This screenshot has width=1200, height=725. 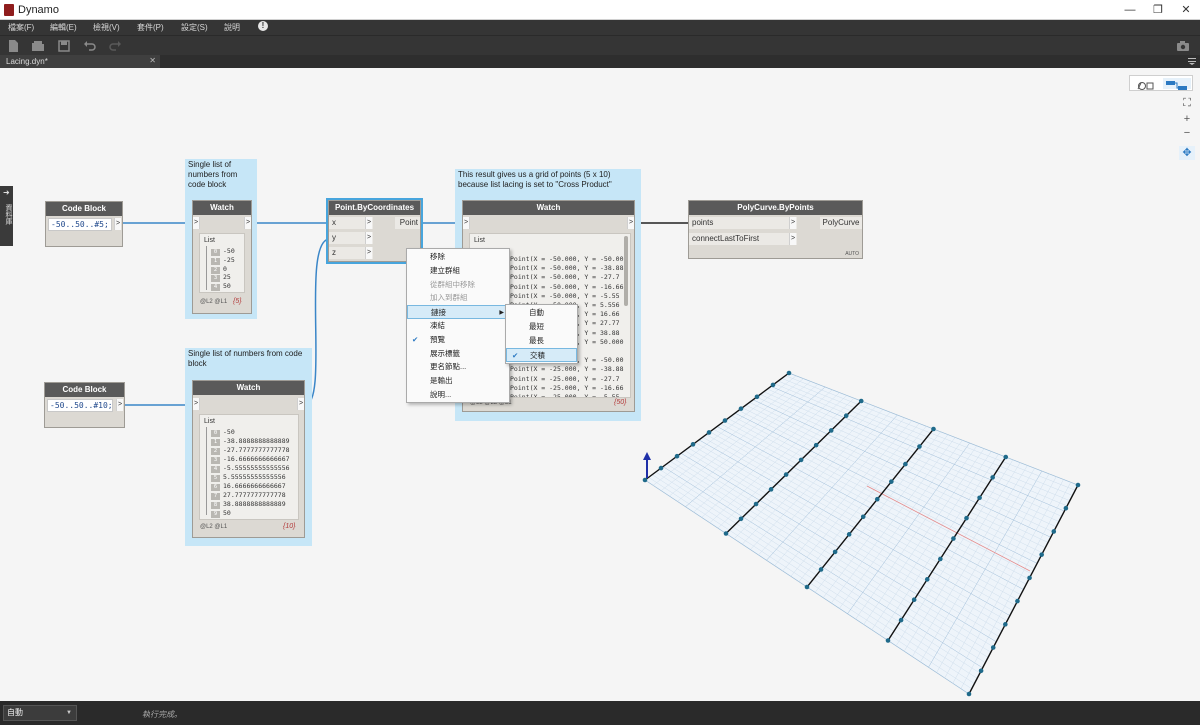 What do you see at coordinates (565, 395) in the screenshot?
I see `list-item: Point(X = -25.000, Y = -5.55` at bounding box center [565, 395].